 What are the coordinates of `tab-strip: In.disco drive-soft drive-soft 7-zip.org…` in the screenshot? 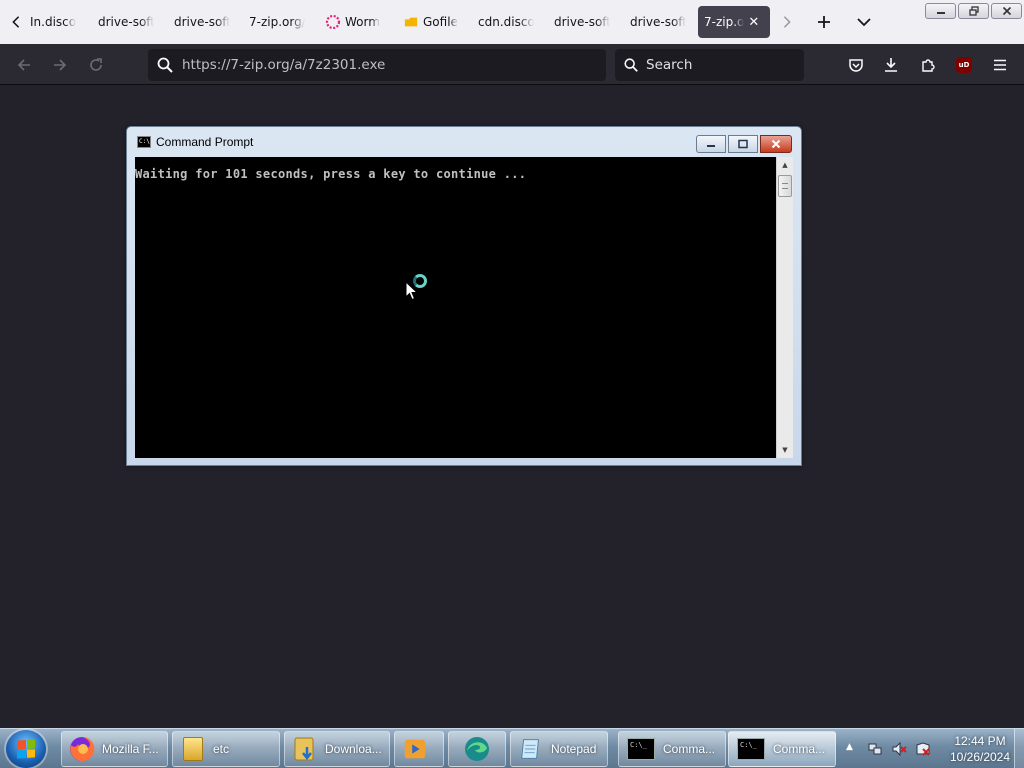 It's located at (512, 22).